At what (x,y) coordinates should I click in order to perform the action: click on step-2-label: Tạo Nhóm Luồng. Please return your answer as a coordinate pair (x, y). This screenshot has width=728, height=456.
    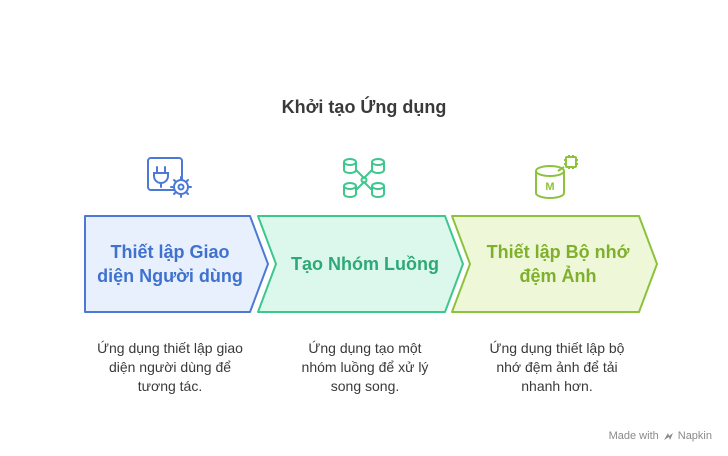
    Looking at the image, I should click on (365, 264).